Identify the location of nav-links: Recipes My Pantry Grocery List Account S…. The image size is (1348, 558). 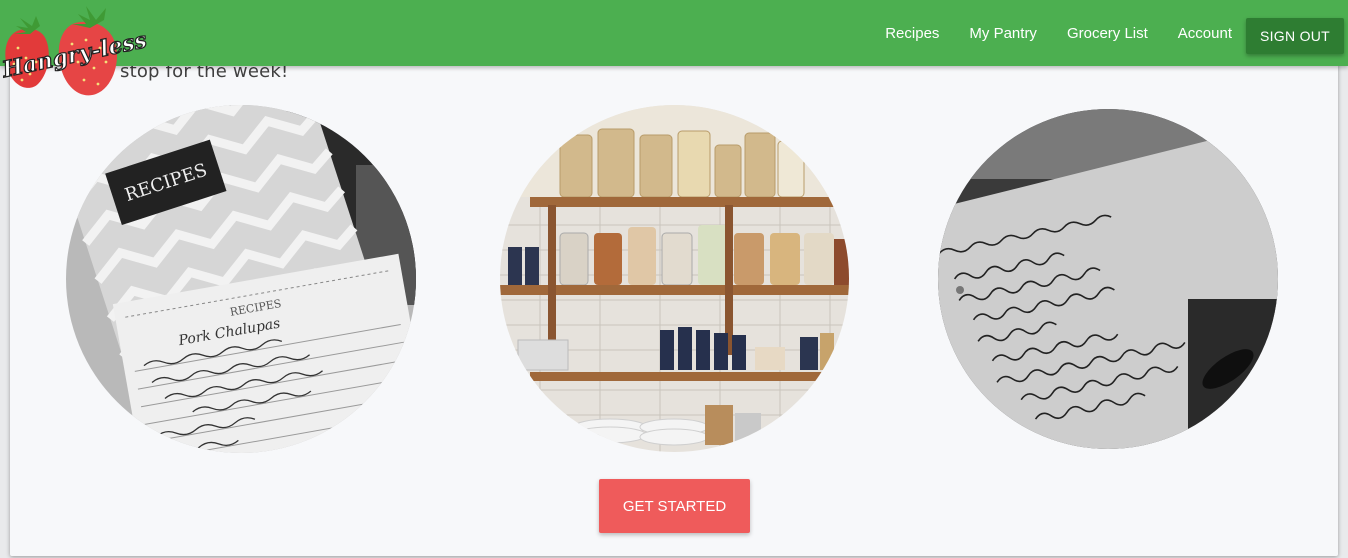
(1116, 33).